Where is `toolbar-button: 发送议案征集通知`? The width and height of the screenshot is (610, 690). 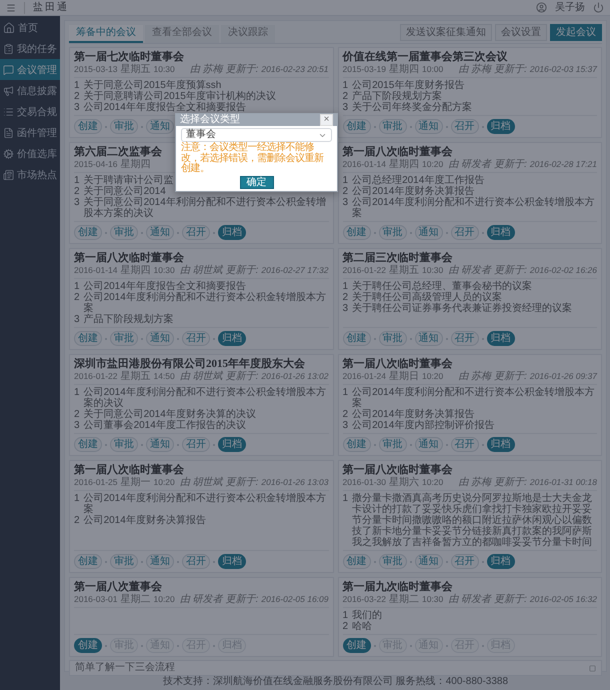
toolbar-button: 发送议案征集通知 is located at coordinates (446, 32).